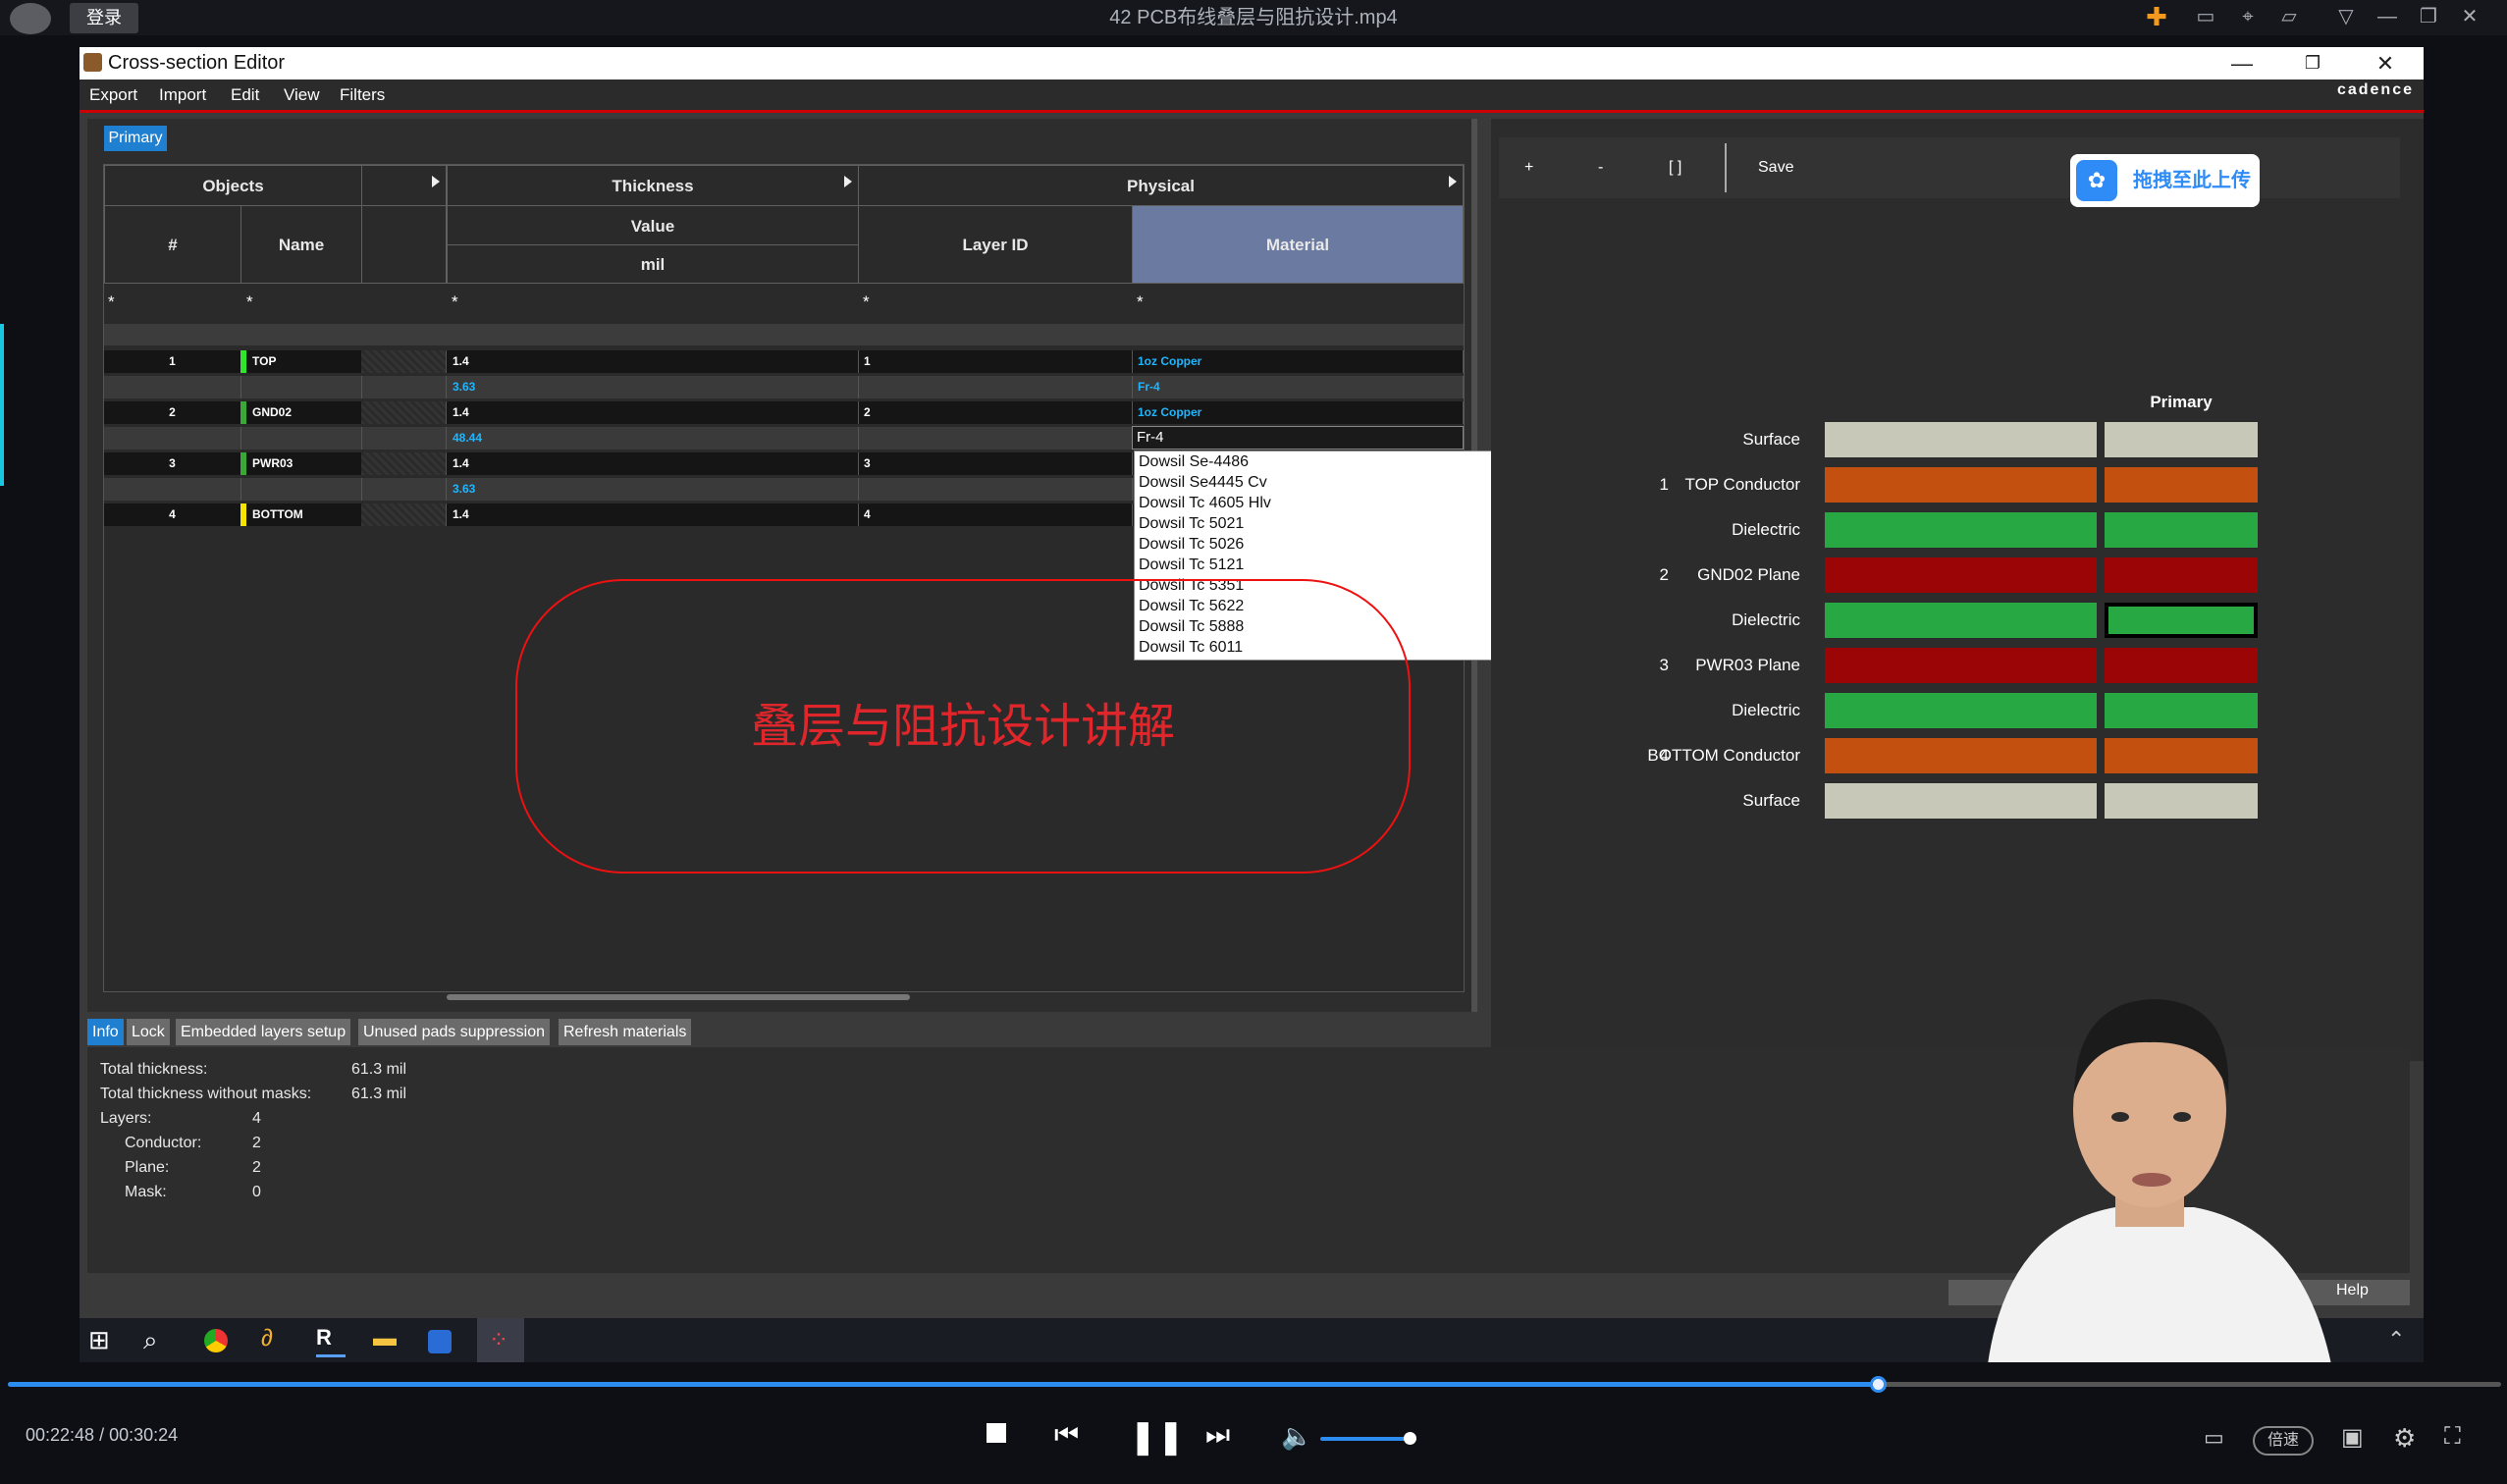  Describe the element at coordinates (301, 463) in the screenshot. I see `cell-name: PWR03` at that location.